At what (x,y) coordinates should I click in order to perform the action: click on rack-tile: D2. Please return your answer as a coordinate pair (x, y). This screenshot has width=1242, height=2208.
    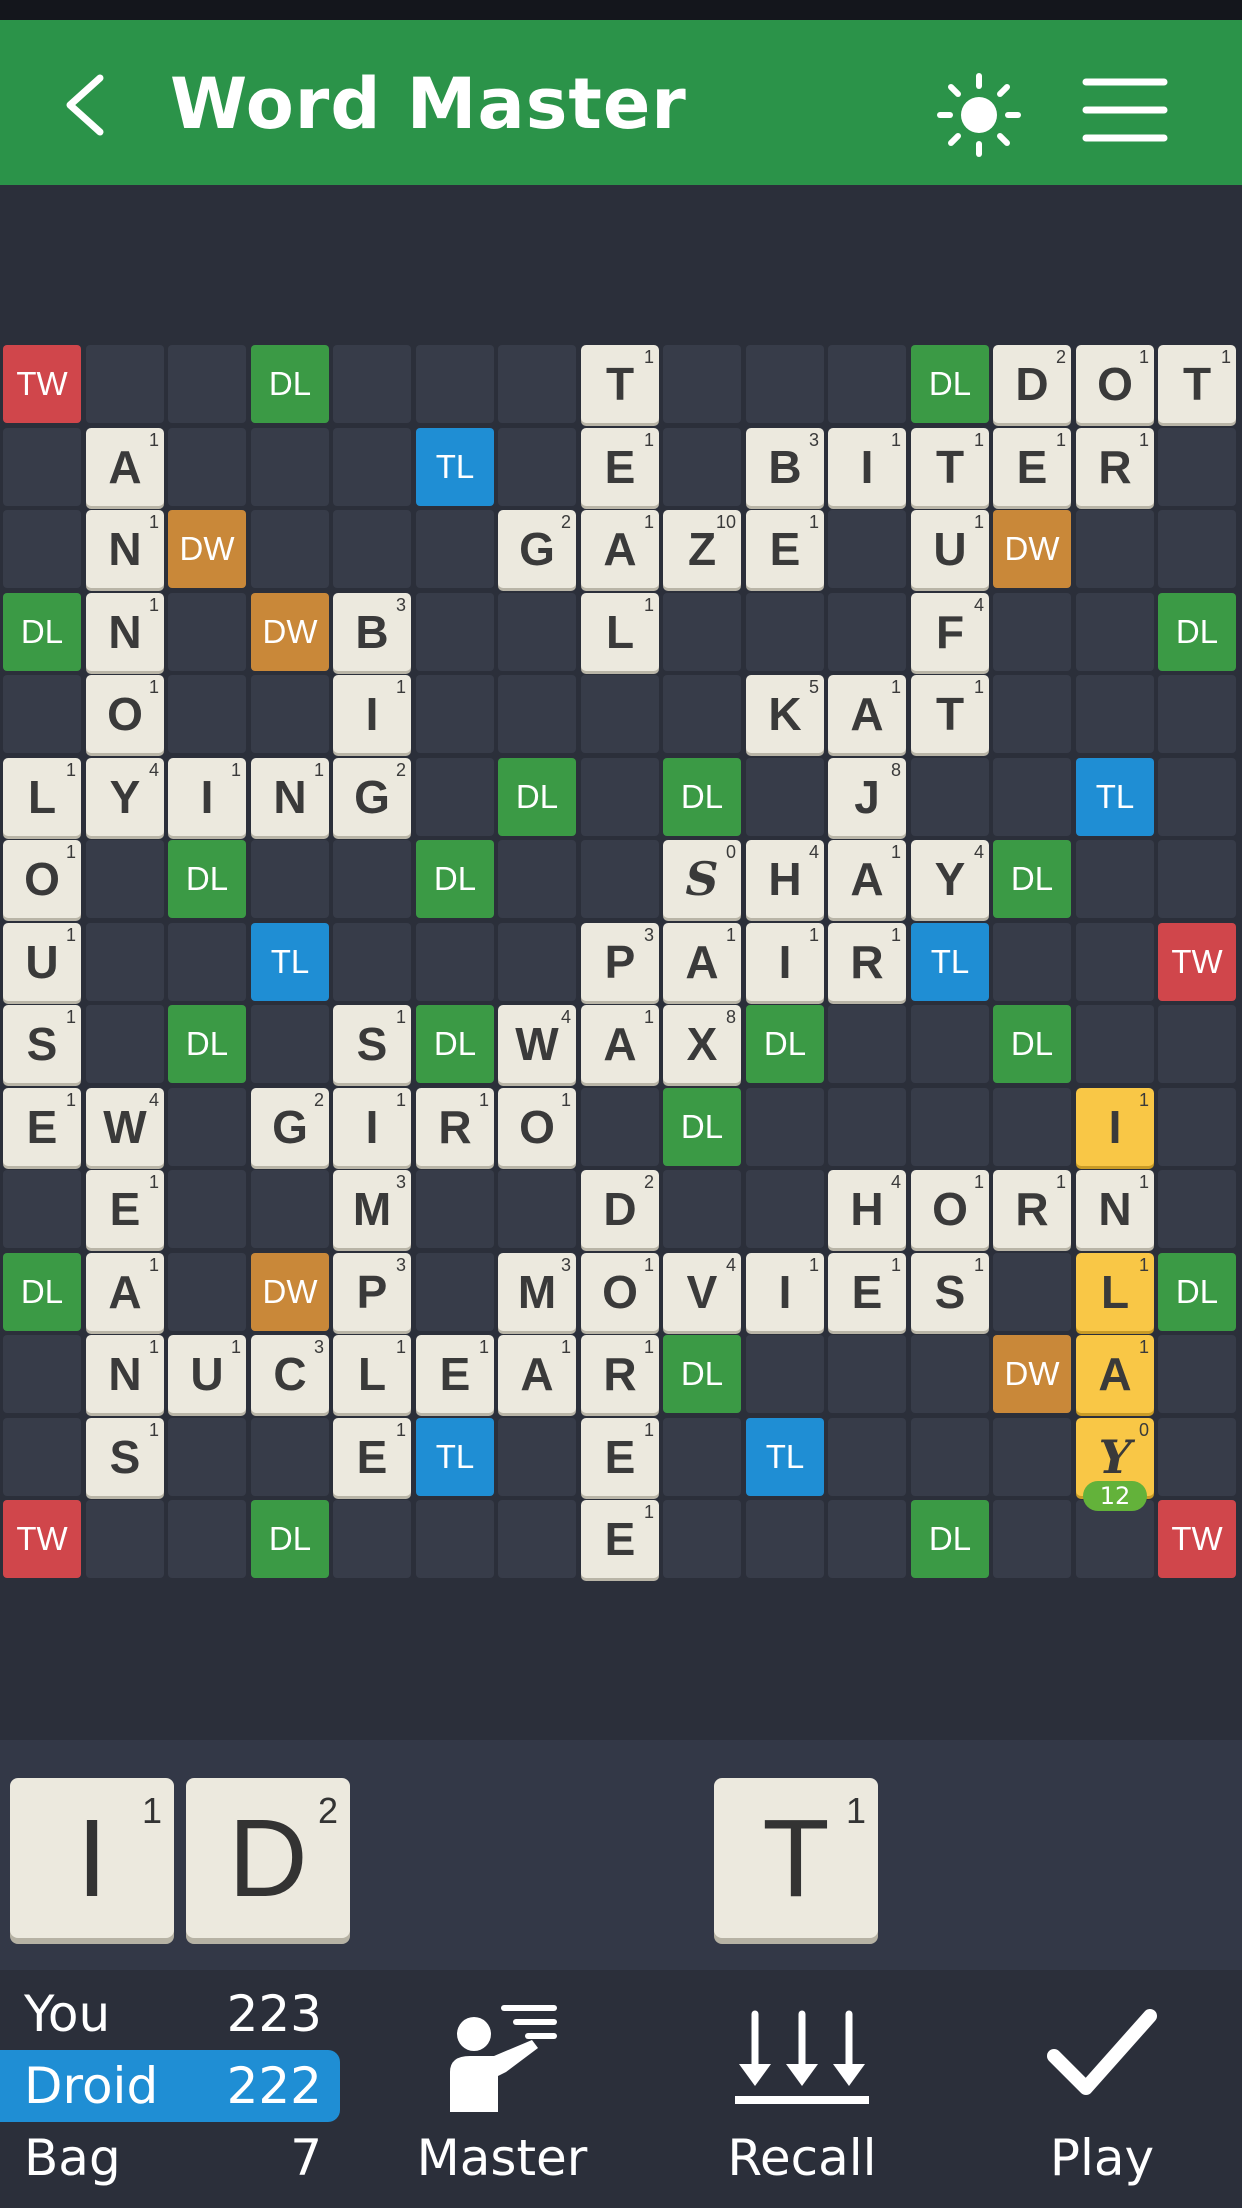
    Looking at the image, I should click on (268, 1858).